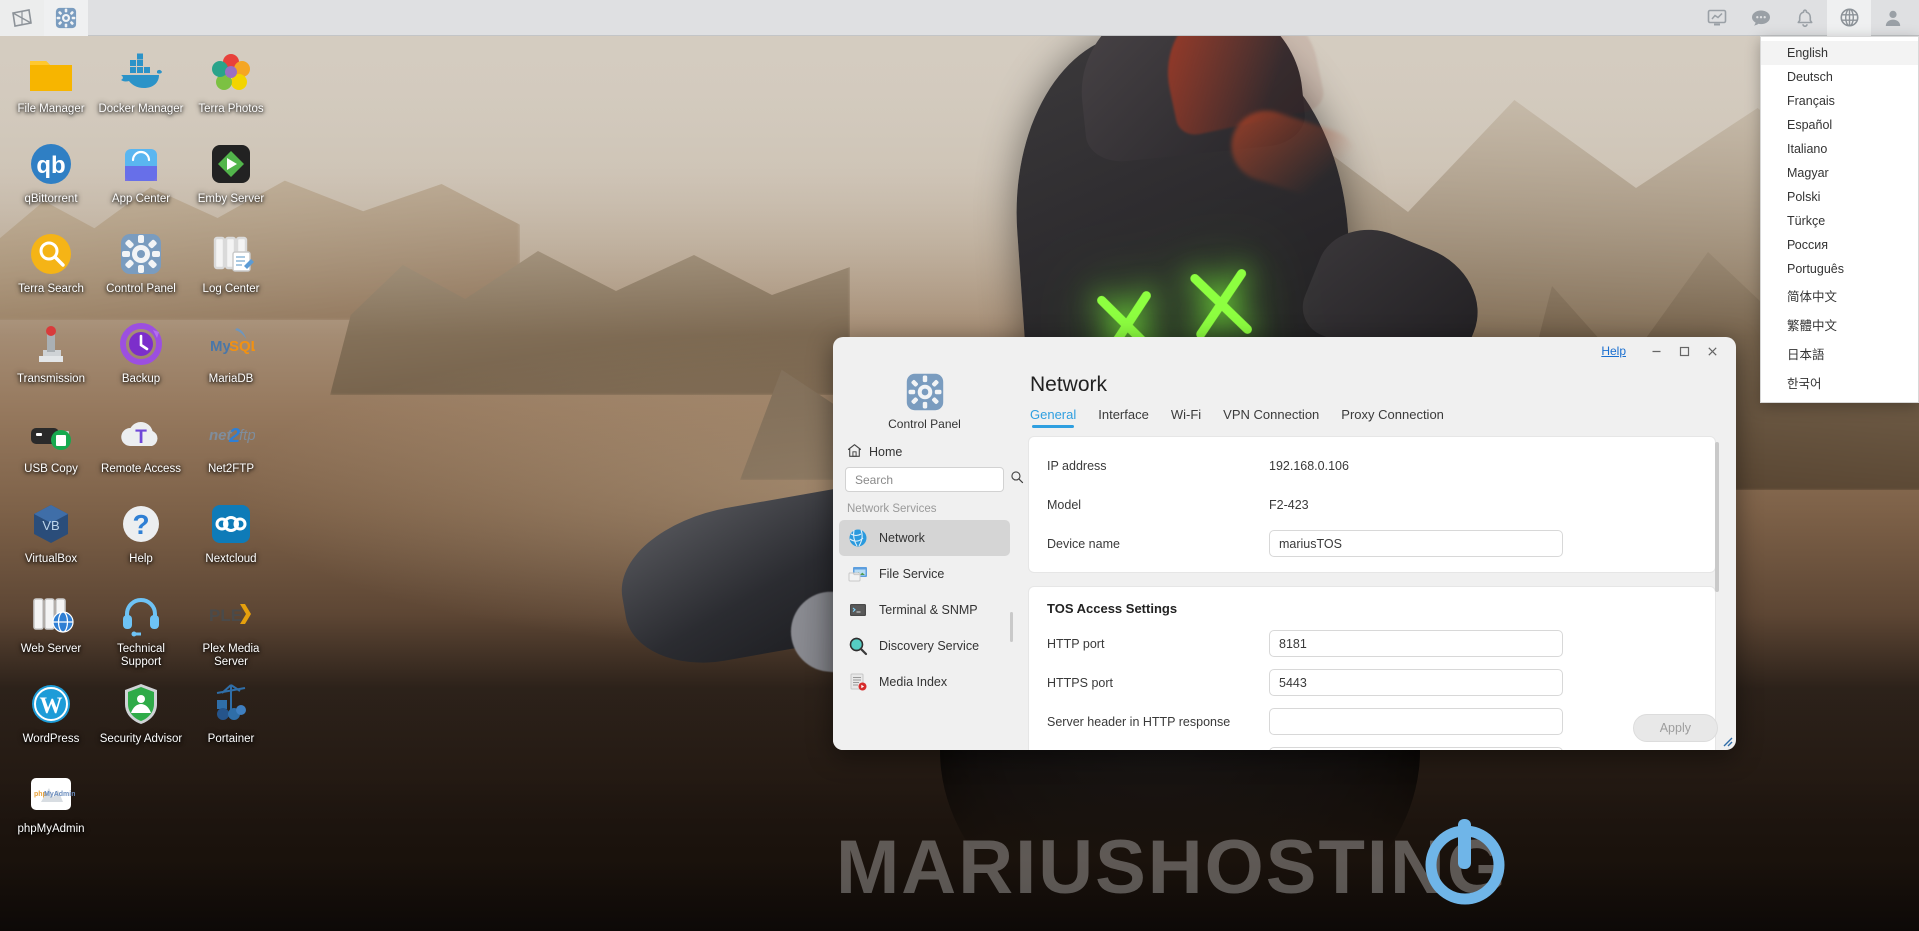 The height and width of the screenshot is (931, 1919). What do you see at coordinates (141, 629) in the screenshot?
I see `desktop-icon-technical-support: Technical Support` at bounding box center [141, 629].